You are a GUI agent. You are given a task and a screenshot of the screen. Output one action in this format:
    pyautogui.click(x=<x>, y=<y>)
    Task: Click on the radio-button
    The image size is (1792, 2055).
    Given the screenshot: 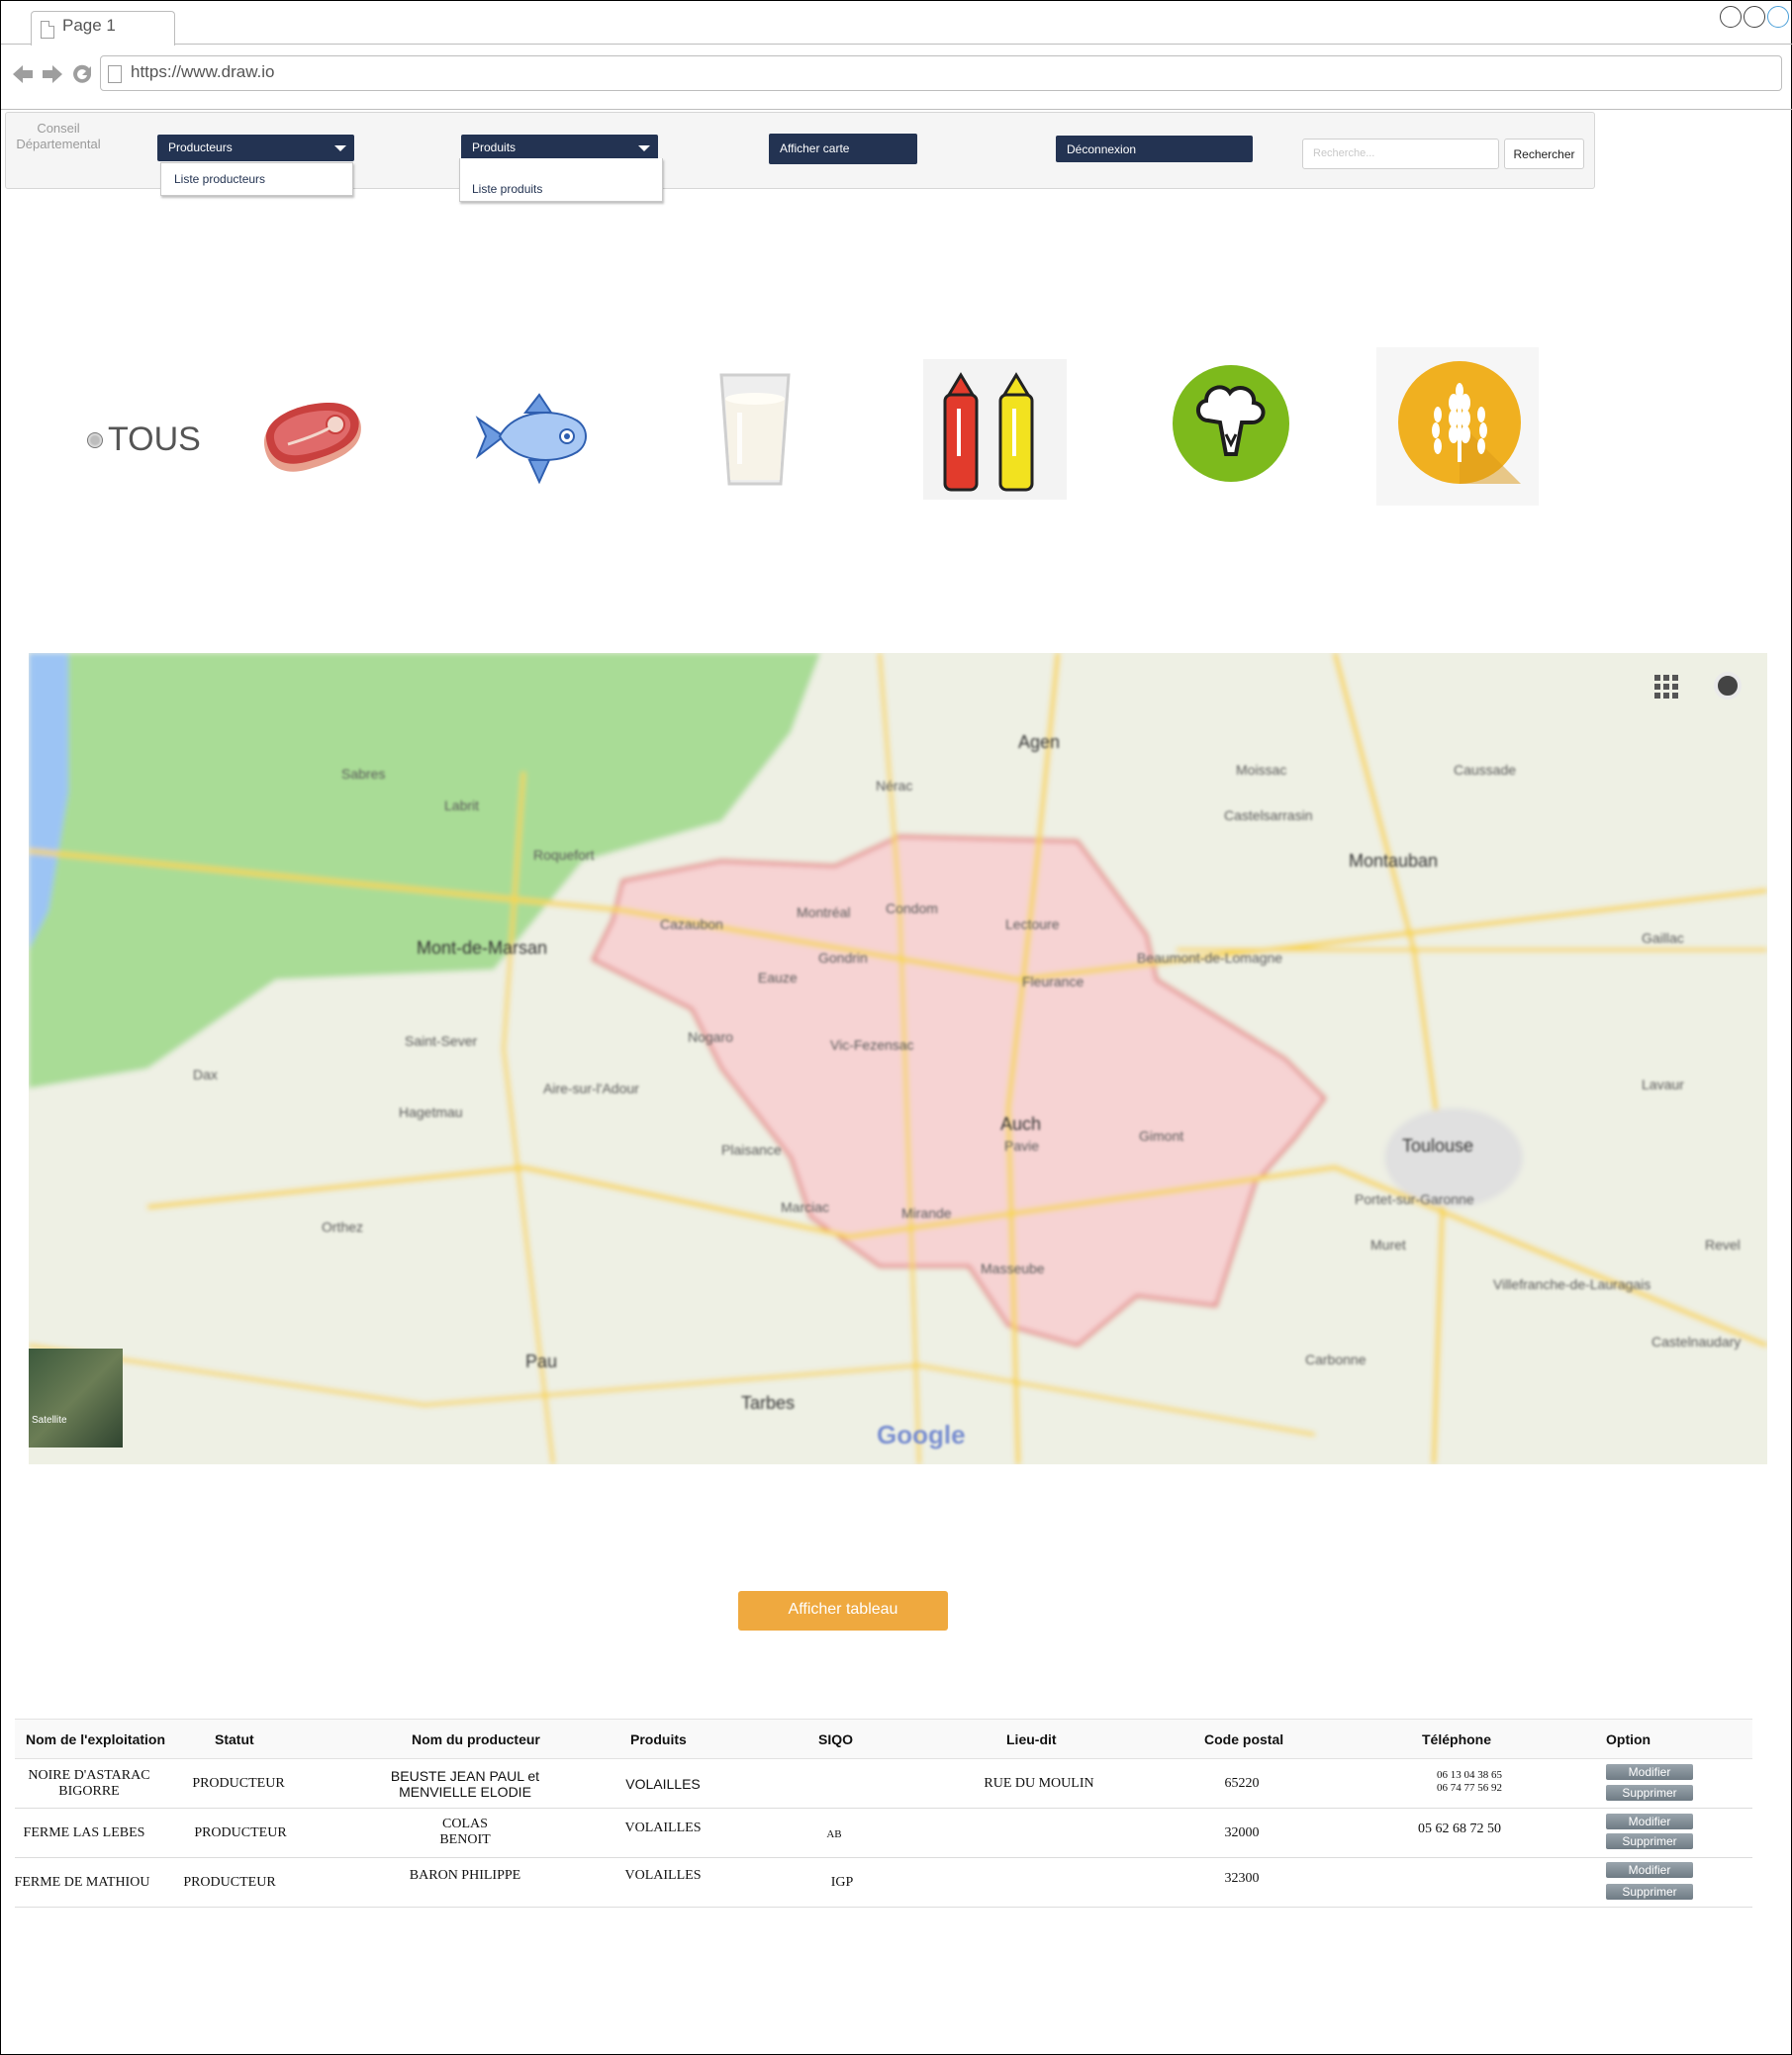 What is the action you would take?
    pyautogui.click(x=95, y=439)
    